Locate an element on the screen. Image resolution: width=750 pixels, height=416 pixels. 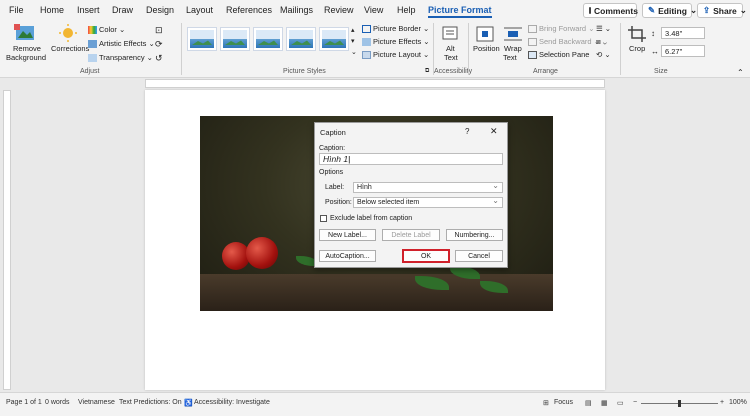
picture-layout-icon is located at coordinates (366, 55).